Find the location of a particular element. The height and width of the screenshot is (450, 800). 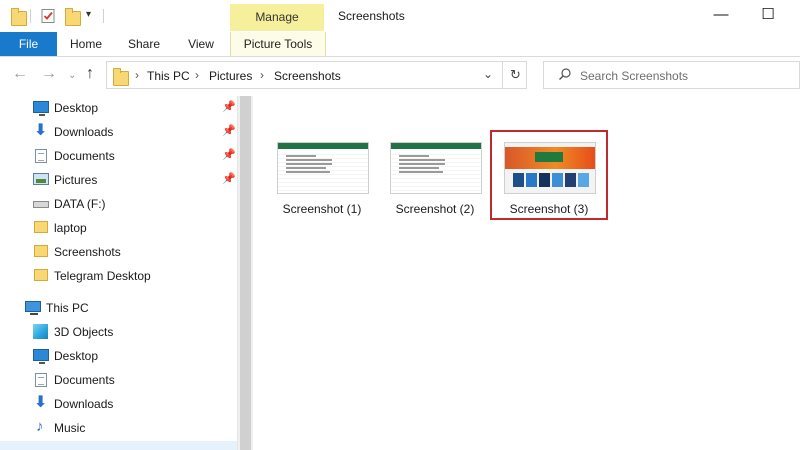

tab-home: Home is located at coordinates (86, 44).